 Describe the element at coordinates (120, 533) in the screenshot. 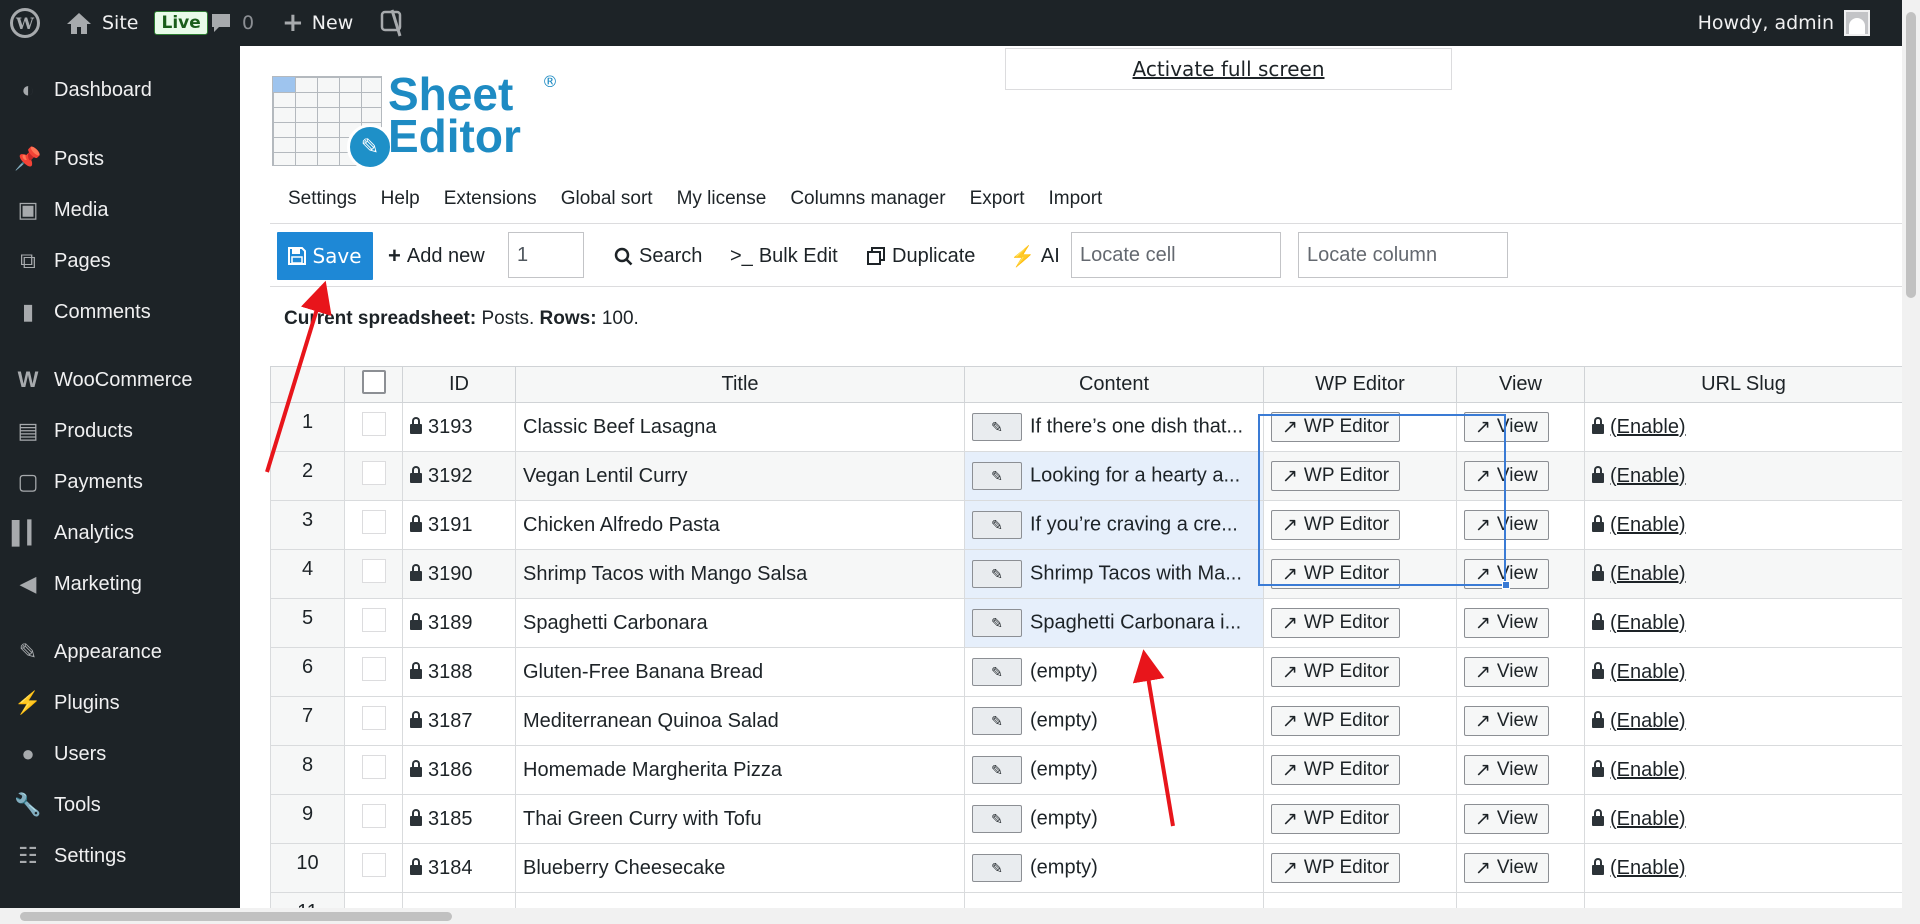

I see `sidebar-item-analytics: ▌▎ Analytics` at that location.